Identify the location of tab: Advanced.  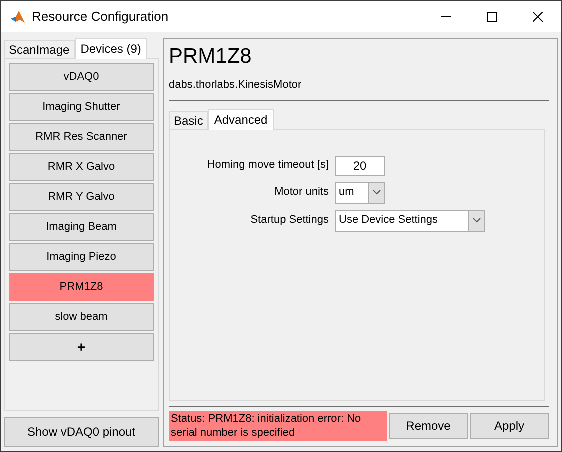
(241, 119).